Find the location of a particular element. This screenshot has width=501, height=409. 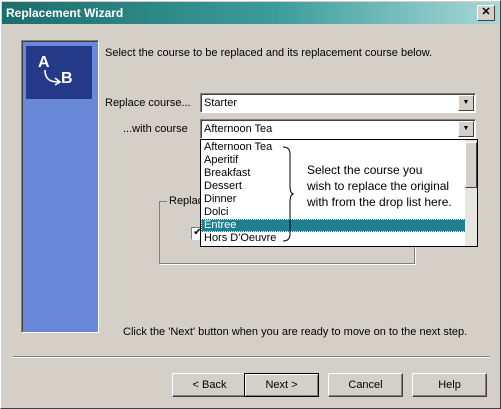

help-button: Help is located at coordinates (449, 385).